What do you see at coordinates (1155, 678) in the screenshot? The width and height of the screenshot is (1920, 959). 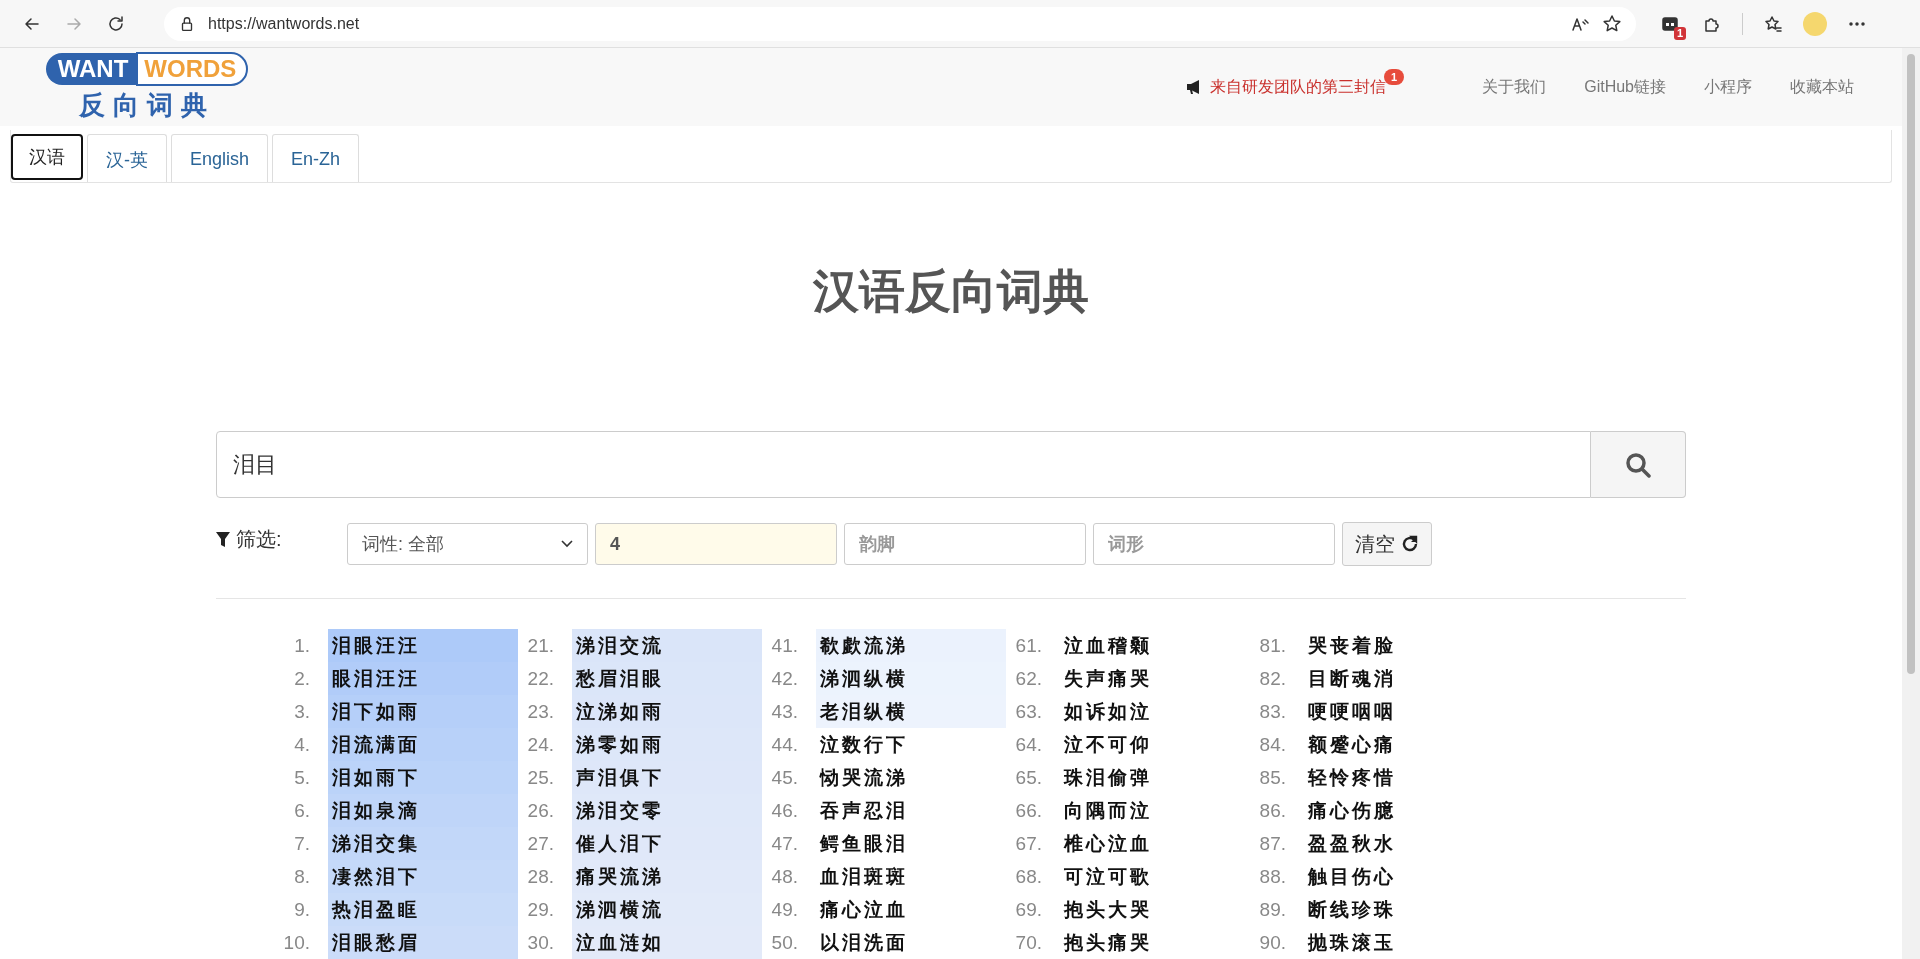 I see `result-word: 失声痛哭` at bounding box center [1155, 678].